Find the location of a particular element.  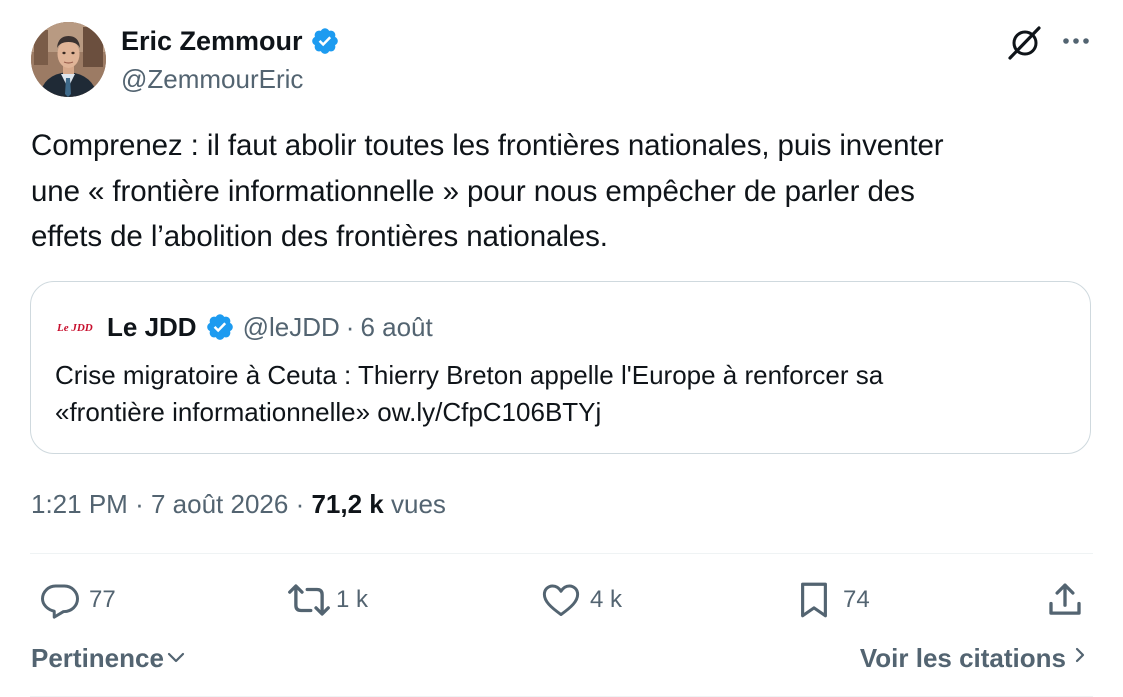

author-avatar is located at coordinates (68, 59).